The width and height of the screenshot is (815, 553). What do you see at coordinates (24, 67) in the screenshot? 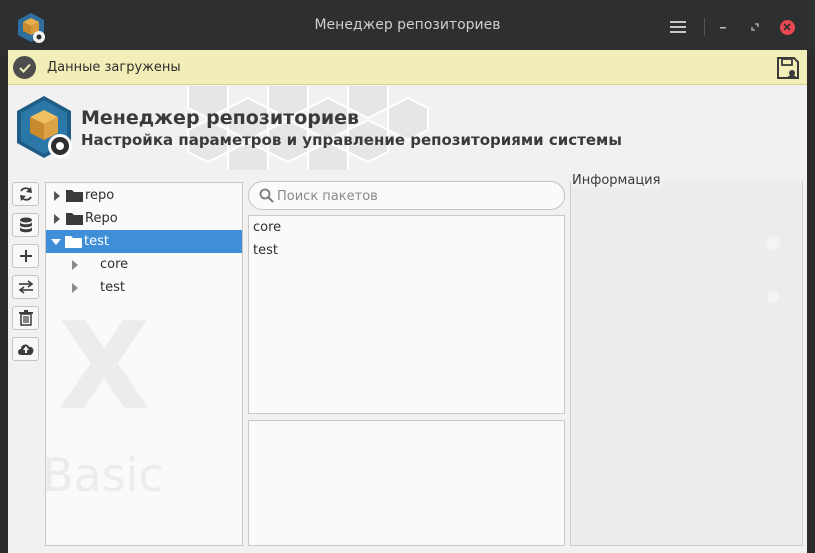
I see `checkmark-icon` at bounding box center [24, 67].